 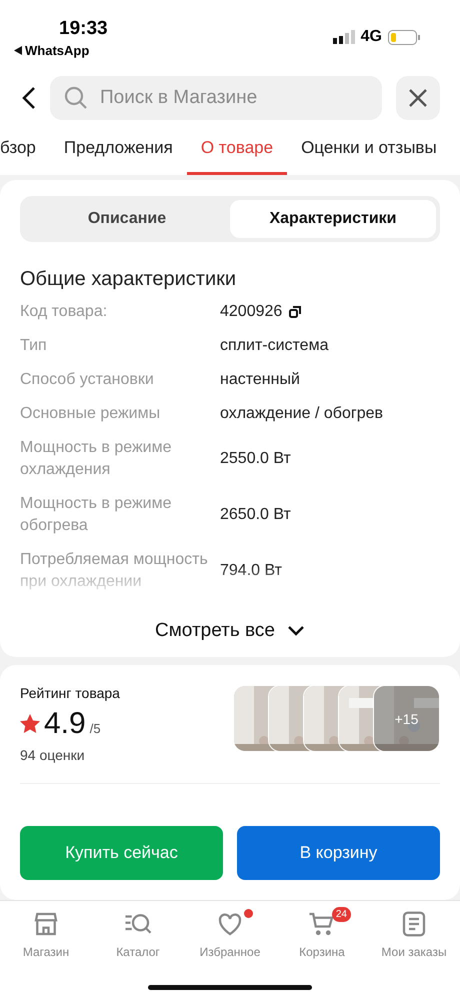 I want to click on network-label: 4G, so click(x=371, y=37).